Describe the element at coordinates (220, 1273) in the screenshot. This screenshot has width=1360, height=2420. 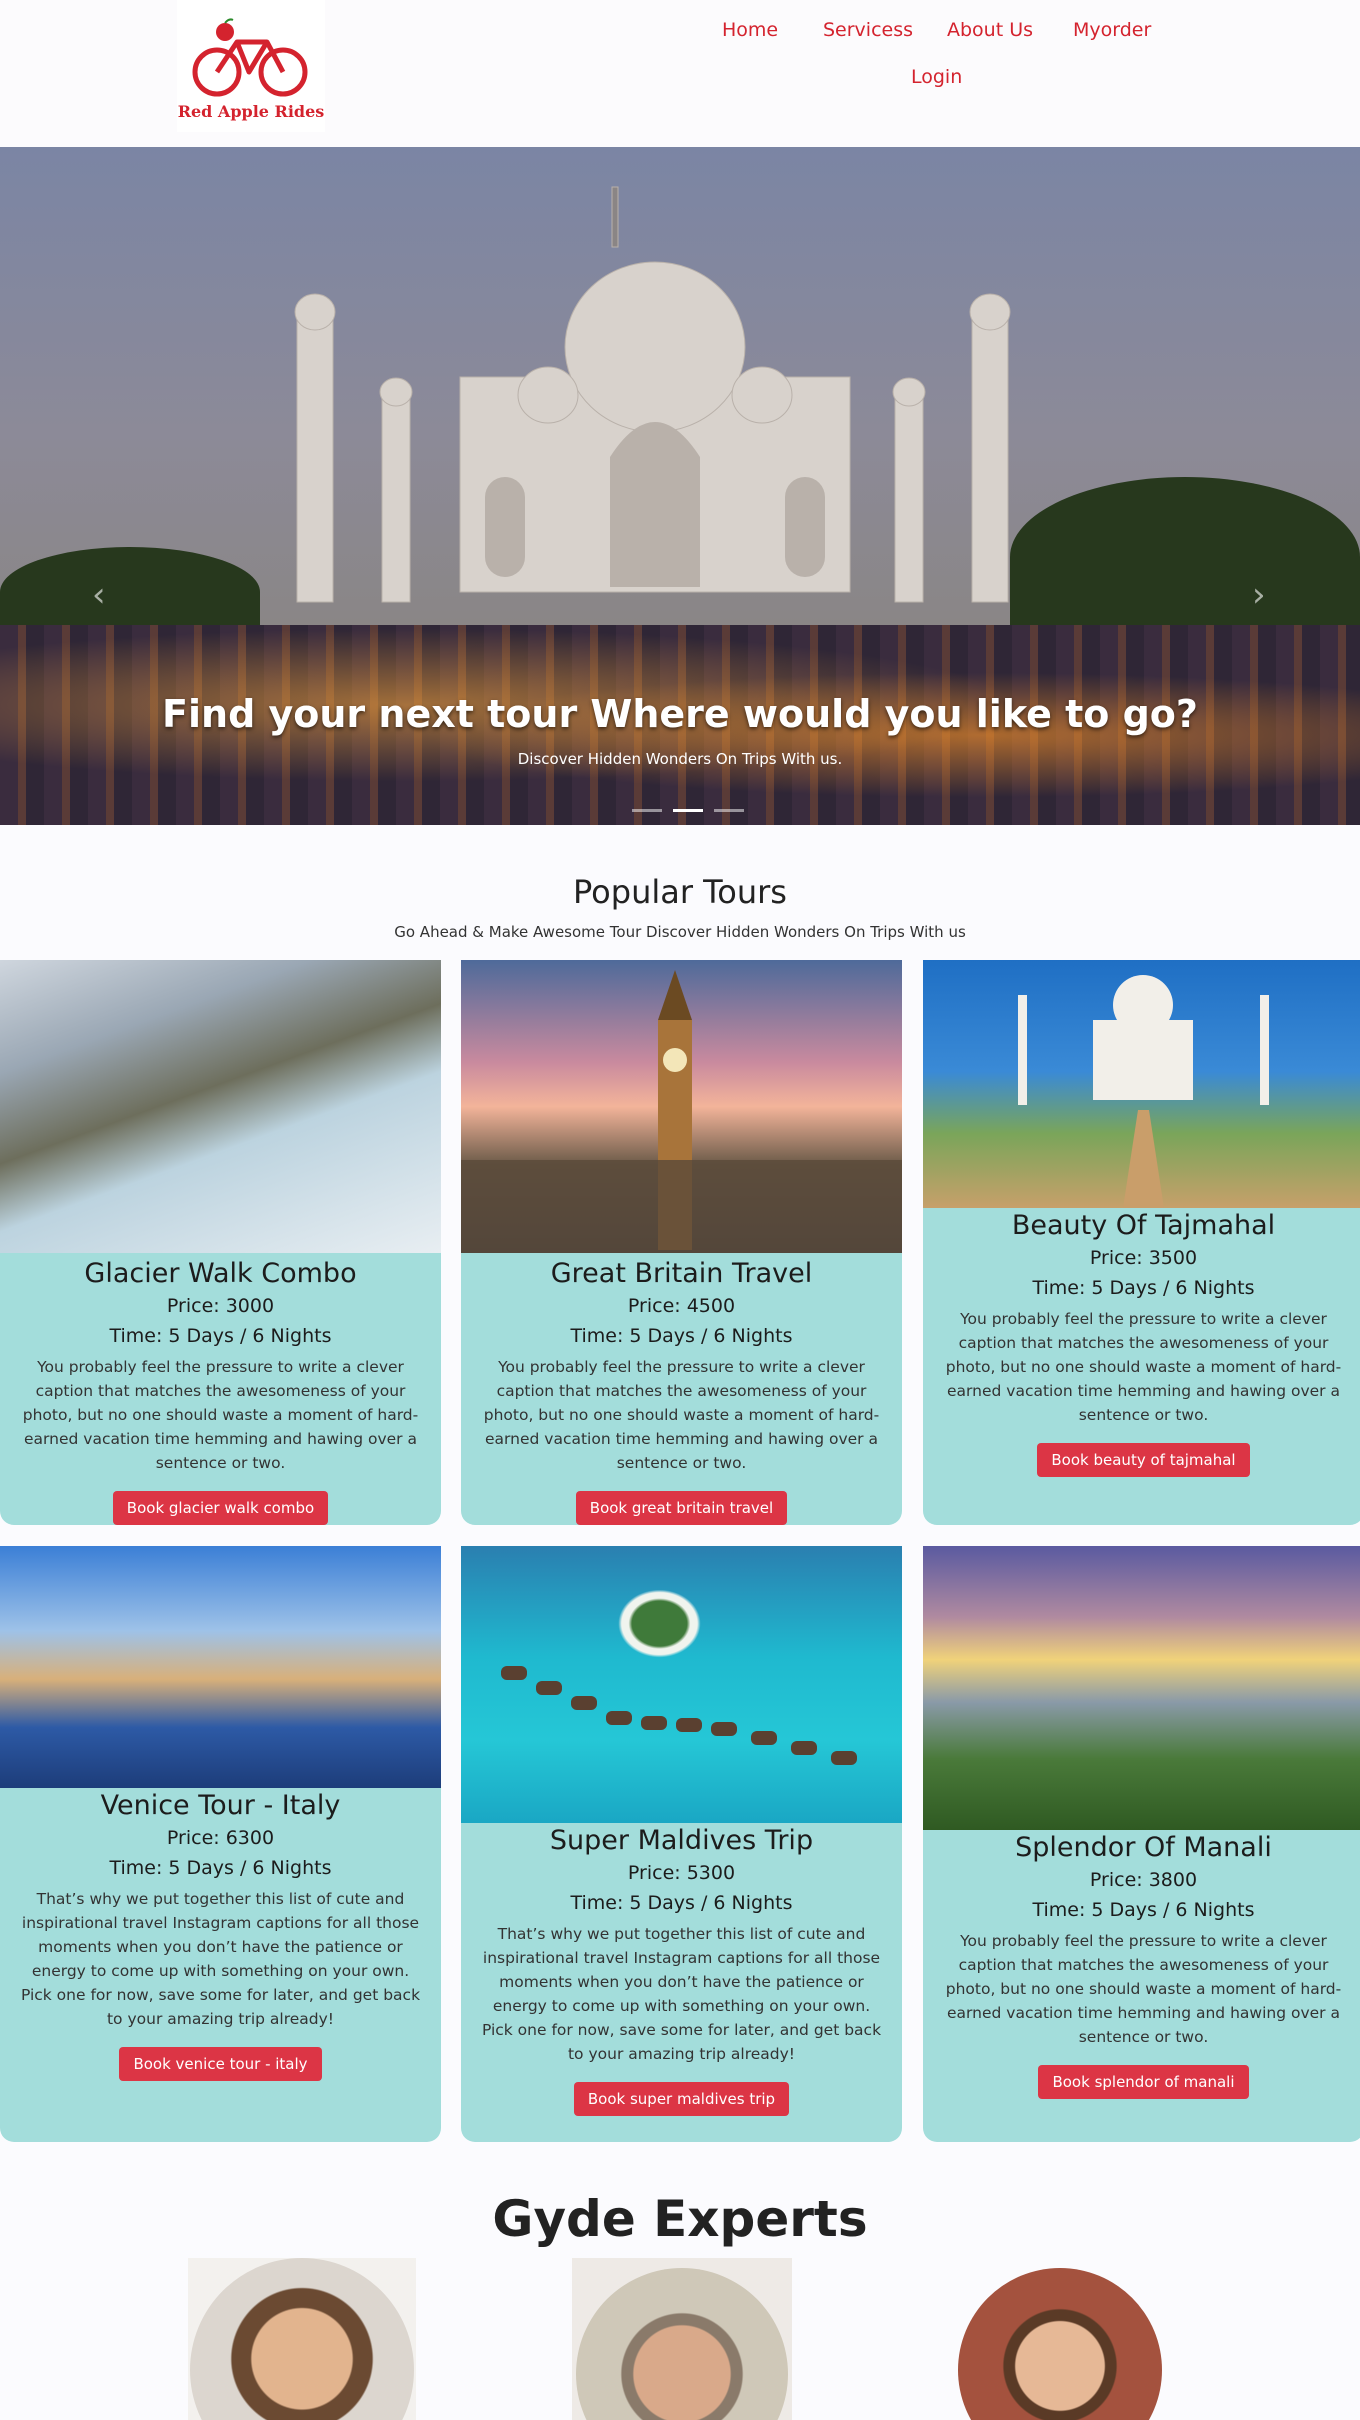
I see `tour-name: Glacier Walk Combo` at that location.